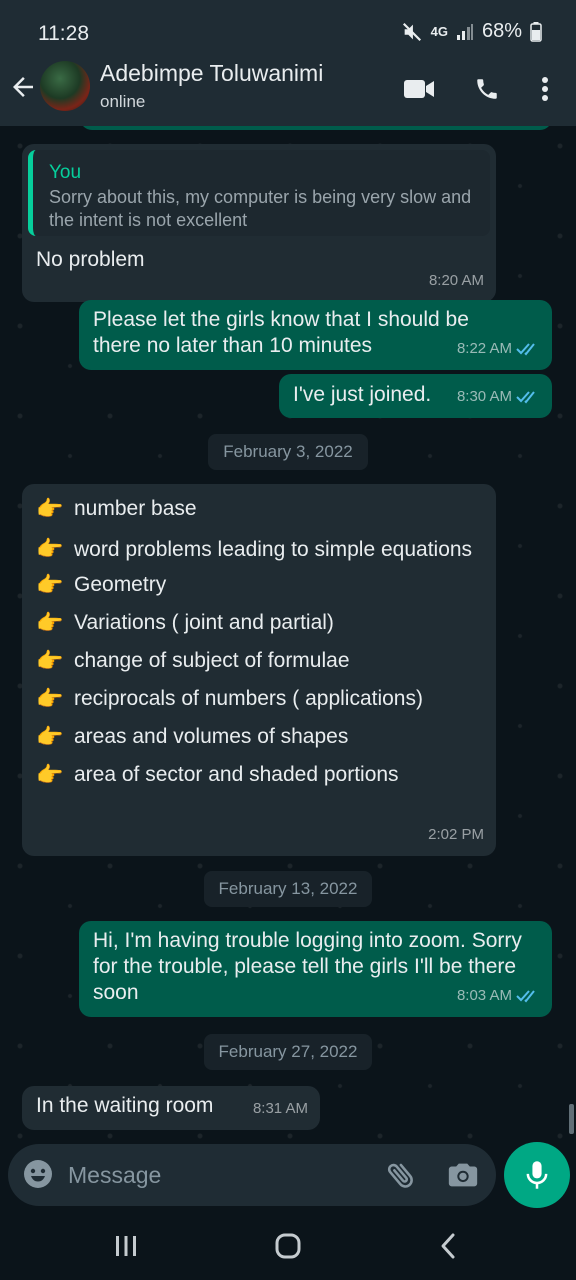 This screenshot has height=1280, width=576. I want to click on message-bubble-incoming: In the waiting room 8:31 AM, so click(171, 1108).